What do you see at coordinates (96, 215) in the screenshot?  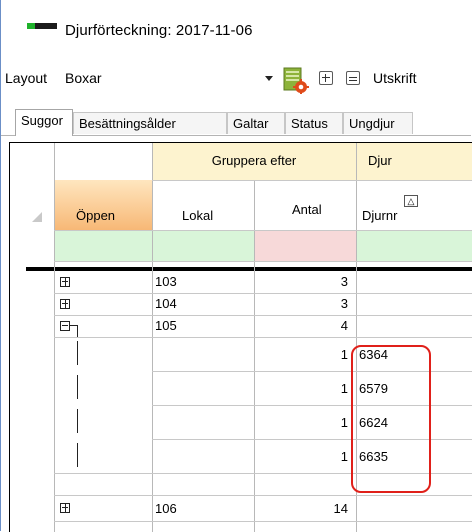 I see `column-label-oppen: Öppen` at bounding box center [96, 215].